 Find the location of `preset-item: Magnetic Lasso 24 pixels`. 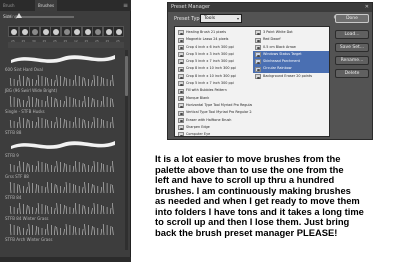

preset-item: Magnetic Lasso 24 pixels is located at coordinates (214, 39).